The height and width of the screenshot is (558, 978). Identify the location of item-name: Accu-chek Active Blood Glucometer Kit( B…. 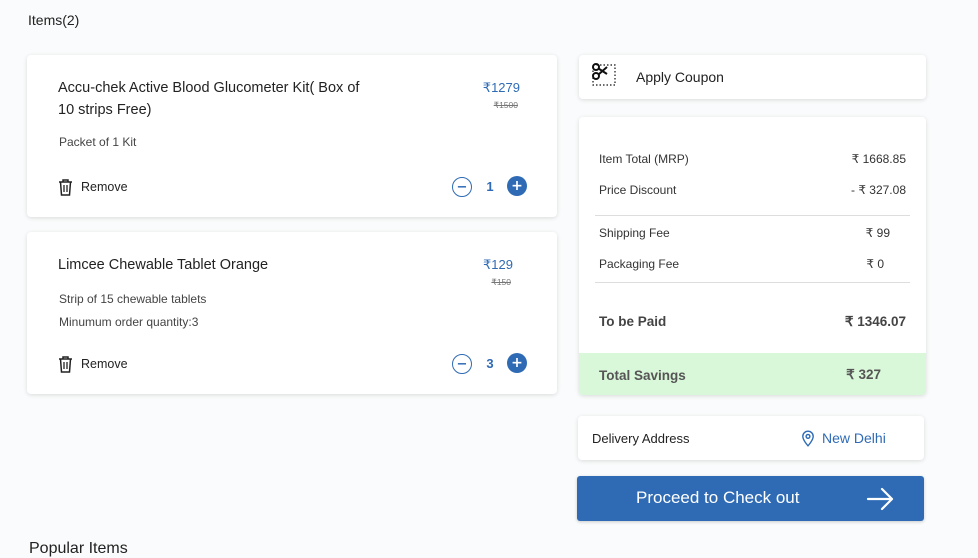
(223, 99).